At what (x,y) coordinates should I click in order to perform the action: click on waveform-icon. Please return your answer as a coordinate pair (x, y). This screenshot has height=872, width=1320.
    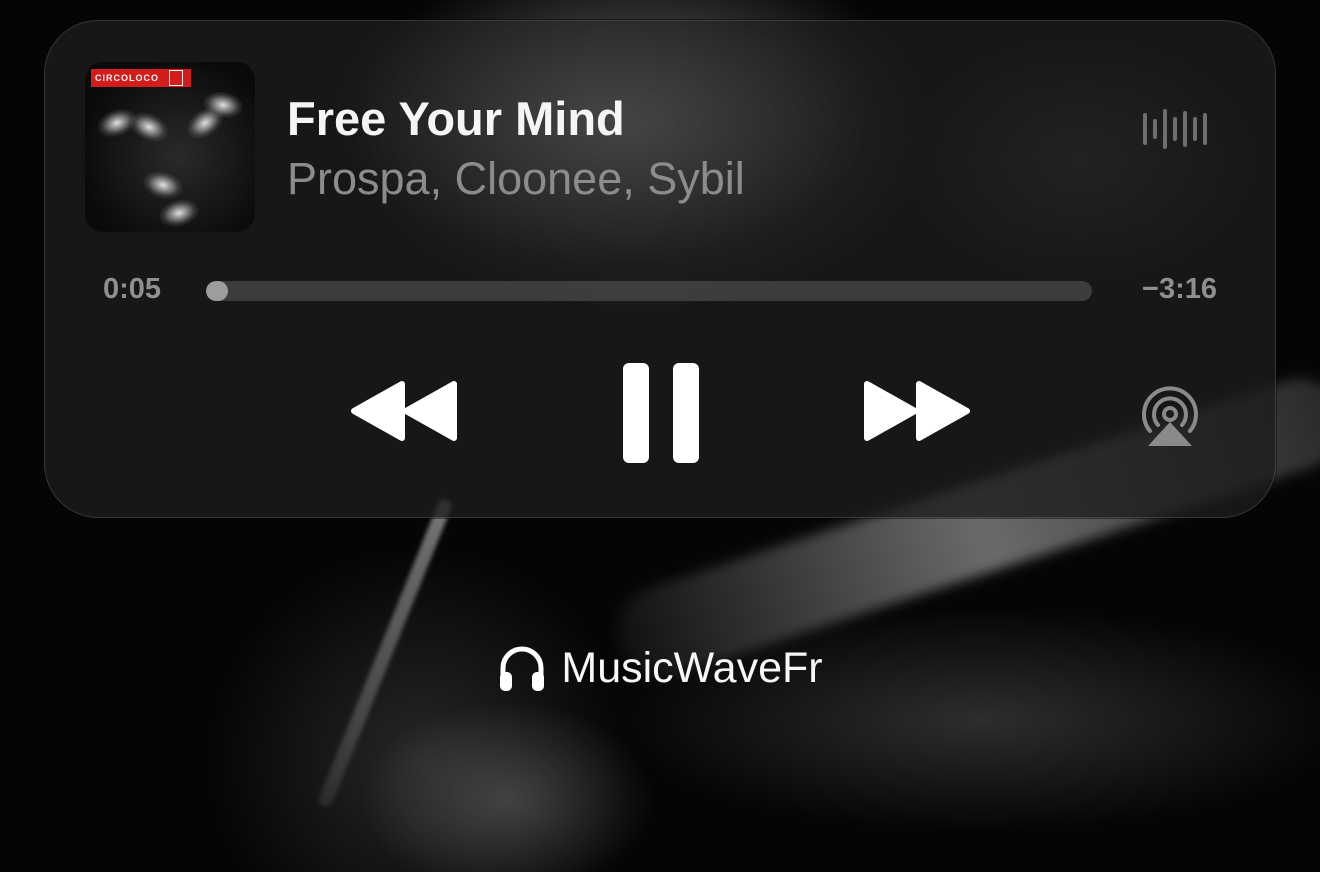
    Looking at the image, I should click on (1175, 129).